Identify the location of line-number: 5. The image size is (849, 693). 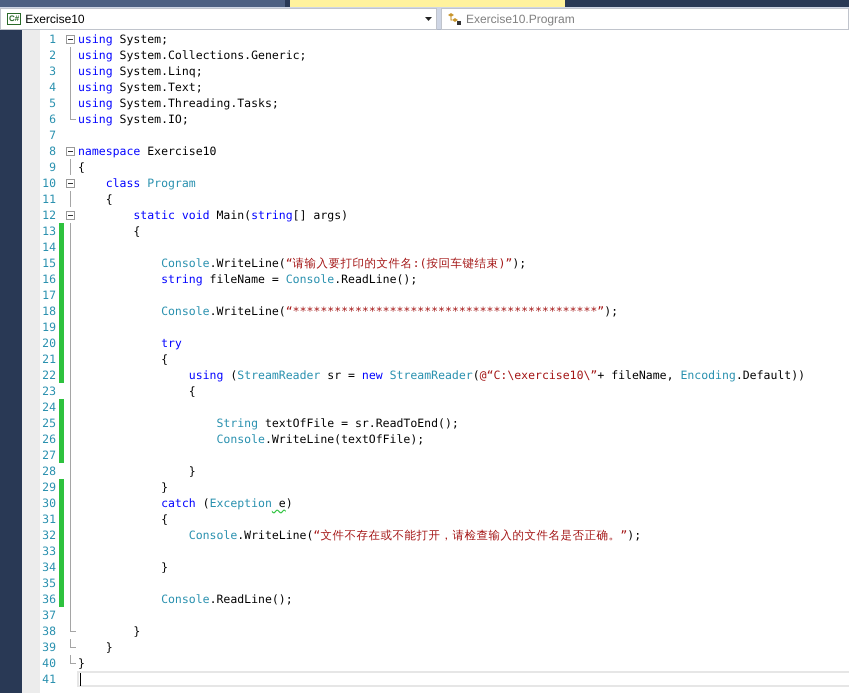
(52, 103).